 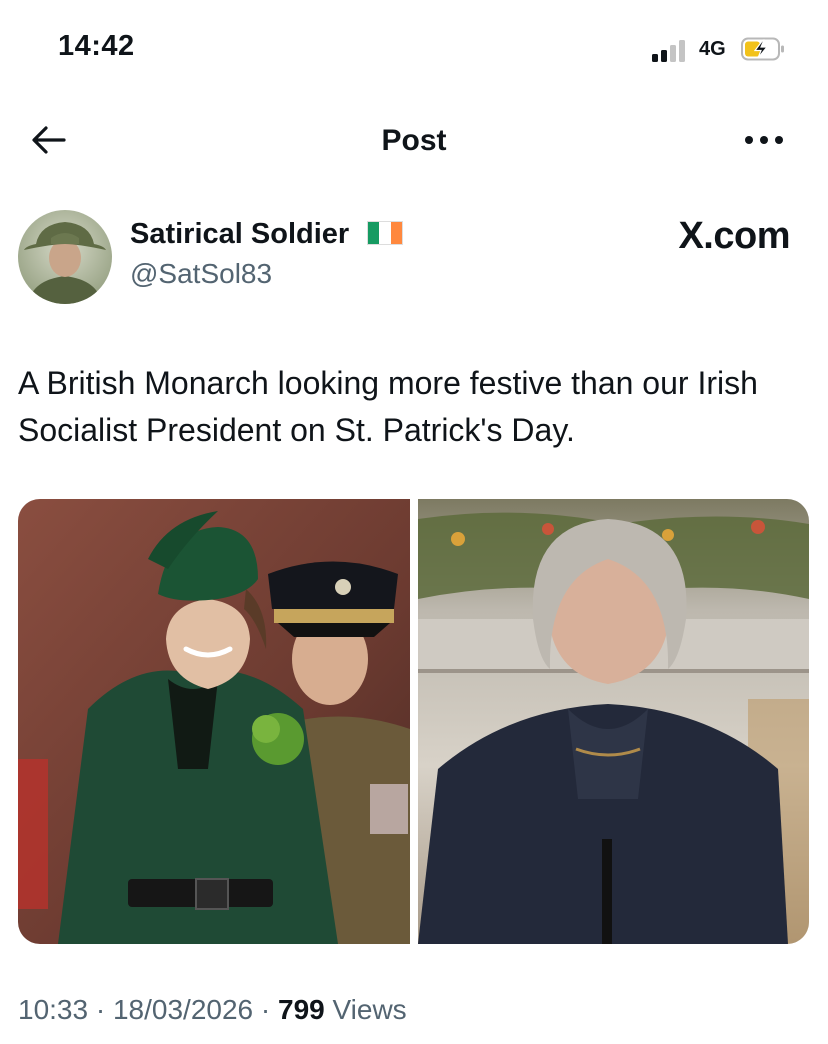 I want to click on views-label: Views, so click(x=369, y=1009).